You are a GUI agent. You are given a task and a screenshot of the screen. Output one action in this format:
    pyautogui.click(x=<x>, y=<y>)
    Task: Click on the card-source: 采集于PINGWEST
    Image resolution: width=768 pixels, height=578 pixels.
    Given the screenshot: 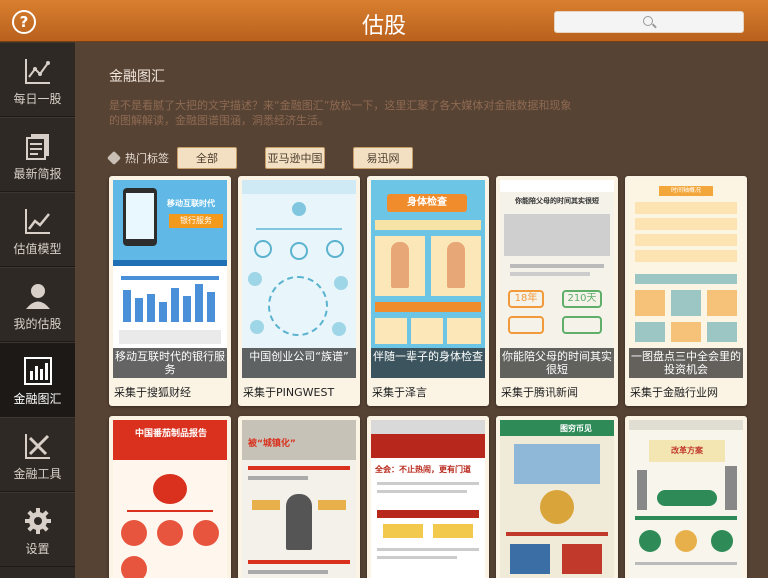 What is the action you would take?
    pyautogui.click(x=289, y=392)
    